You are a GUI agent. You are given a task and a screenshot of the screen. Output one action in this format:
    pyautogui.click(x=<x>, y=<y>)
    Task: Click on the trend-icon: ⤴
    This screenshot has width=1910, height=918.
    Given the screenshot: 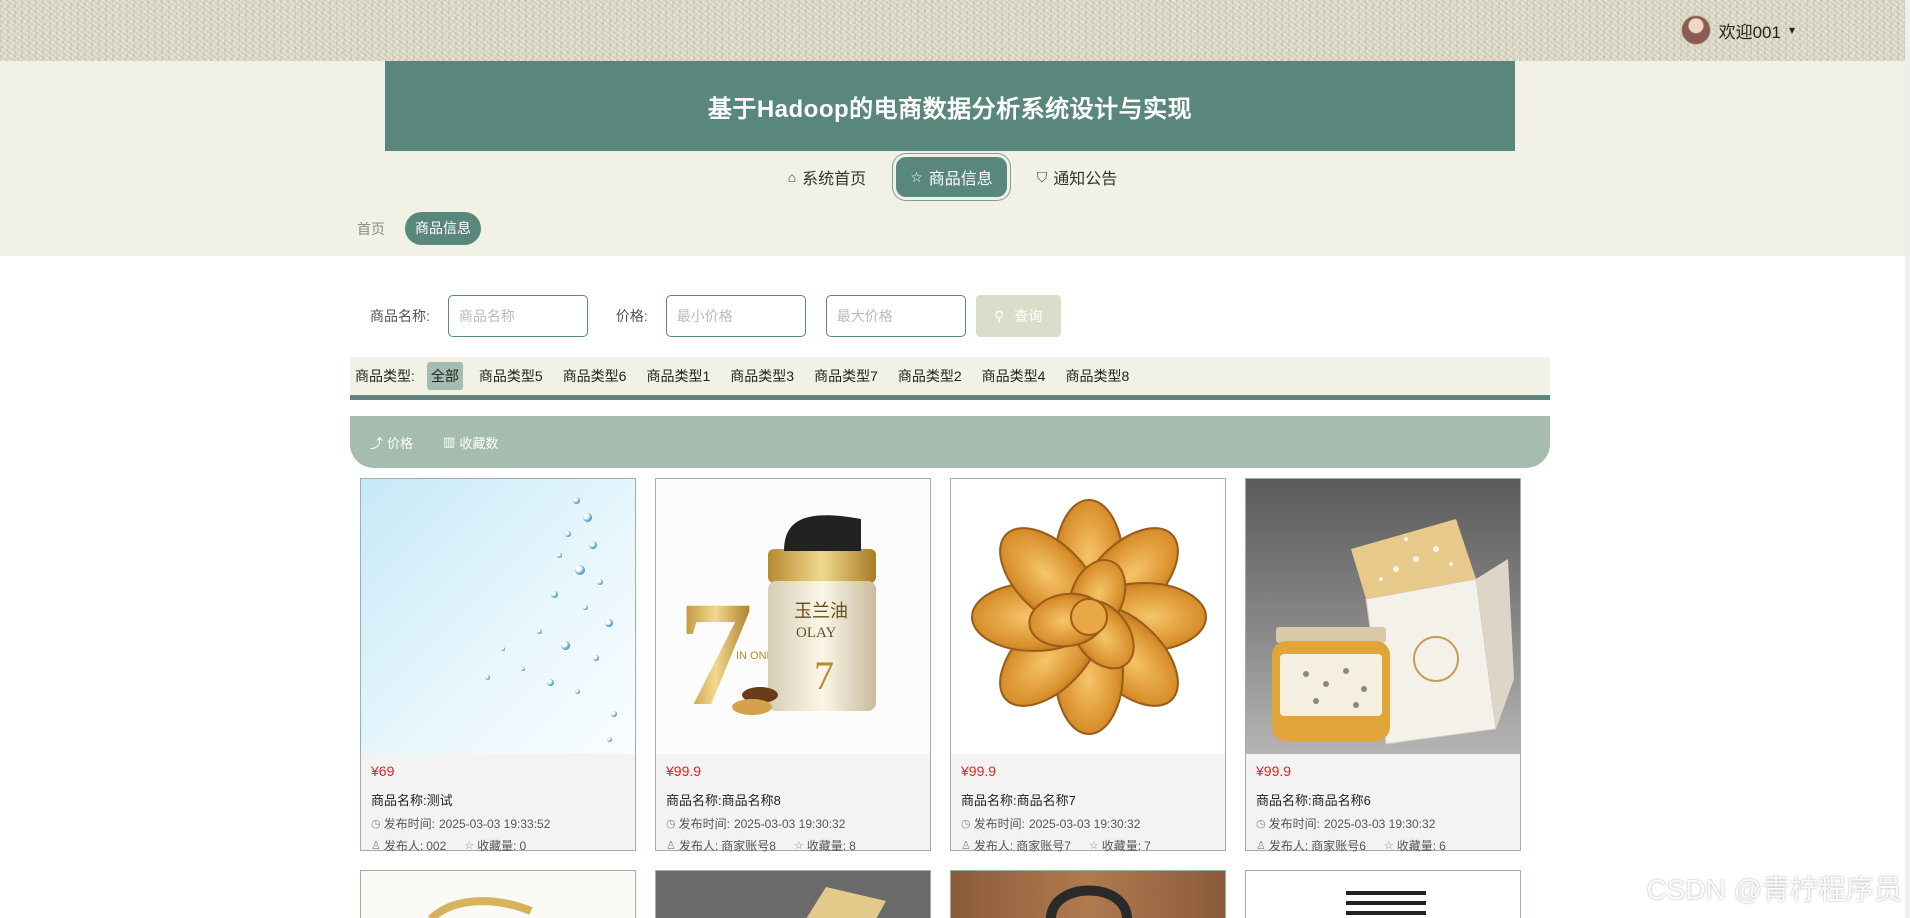 What is the action you would take?
    pyautogui.click(x=377, y=443)
    